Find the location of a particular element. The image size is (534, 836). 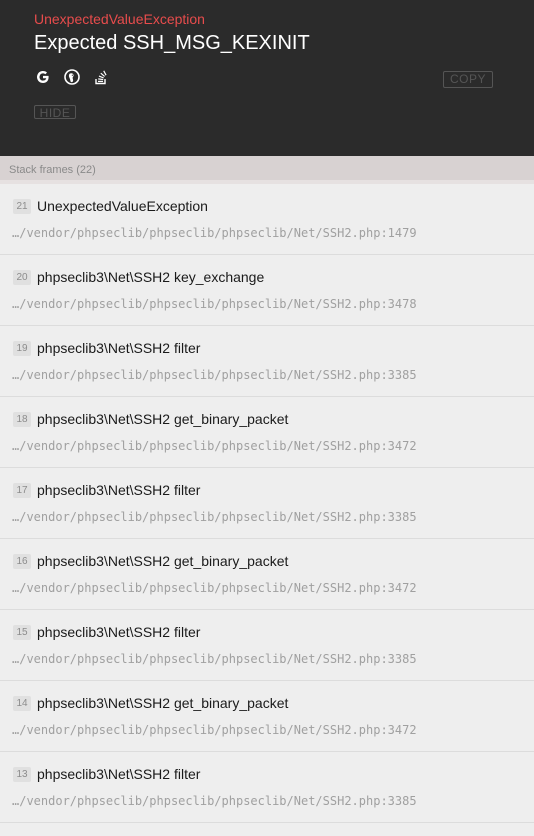

frame-index: 14 is located at coordinates (22, 703).